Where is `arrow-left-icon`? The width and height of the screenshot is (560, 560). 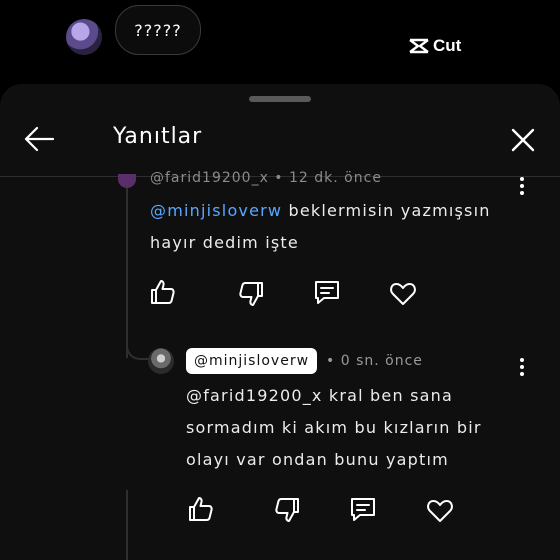
arrow-left-icon is located at coordinates (39, 139).